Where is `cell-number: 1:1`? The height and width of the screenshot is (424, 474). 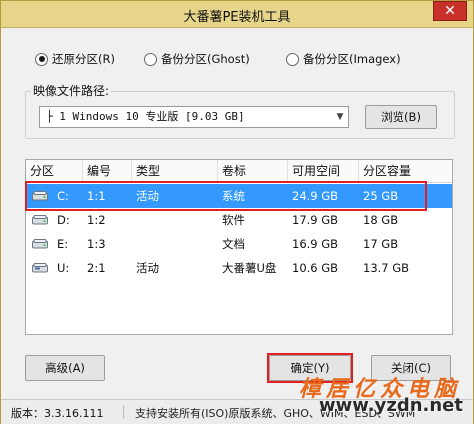
cell-number: 1:1 is located at coordinates (96, 196).